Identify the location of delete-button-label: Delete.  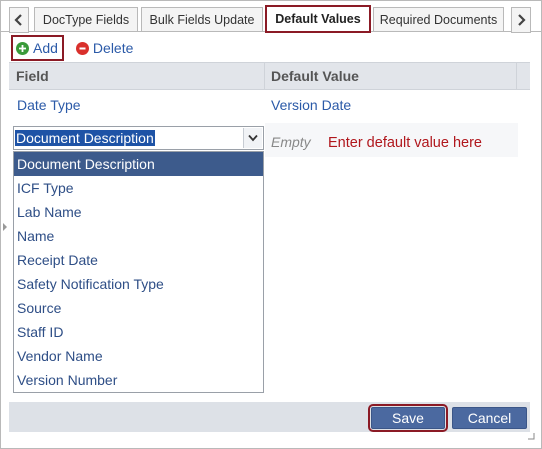
(113, 48).